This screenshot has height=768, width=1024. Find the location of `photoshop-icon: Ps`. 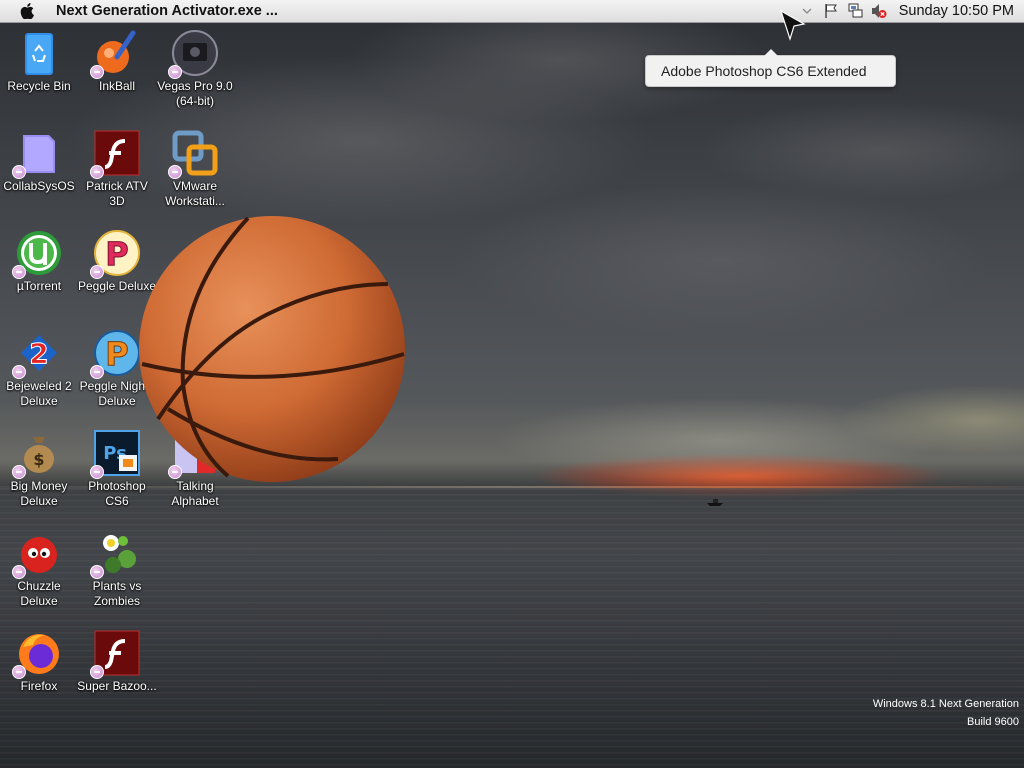

photoshop-icon: Ps is located at coordinates (115, 454).